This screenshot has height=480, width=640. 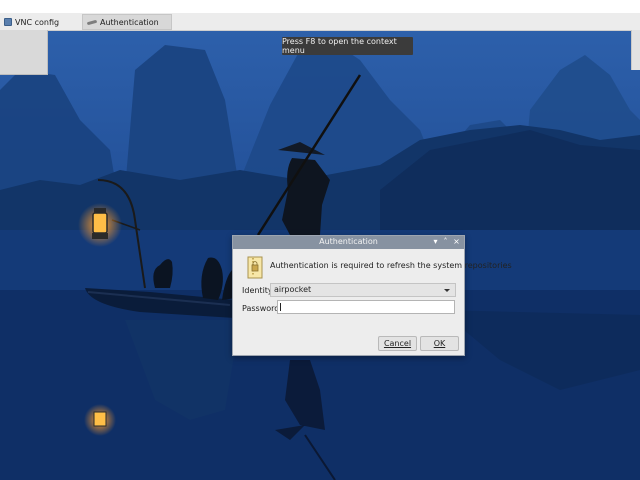 I want to click on taskbar-item-authentication: Authentication, so click(x=127, y=22).